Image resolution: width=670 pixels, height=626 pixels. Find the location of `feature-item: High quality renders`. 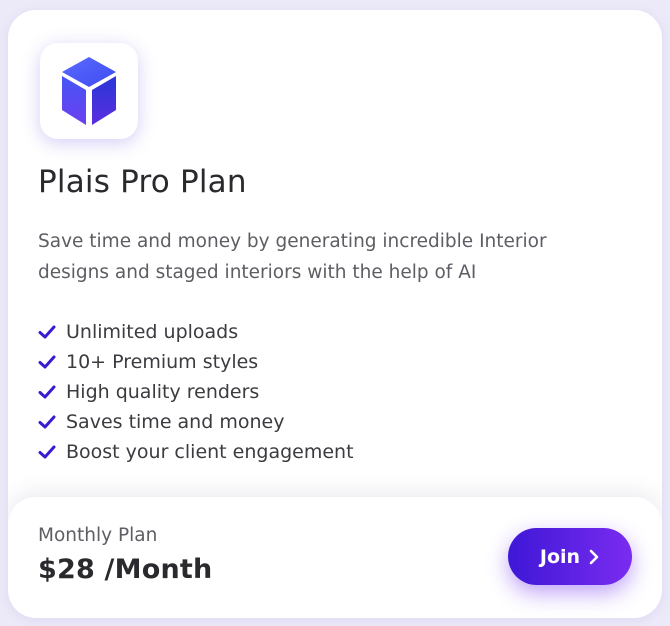

feature-item: High quality renders is located at coordinates (196, 392).